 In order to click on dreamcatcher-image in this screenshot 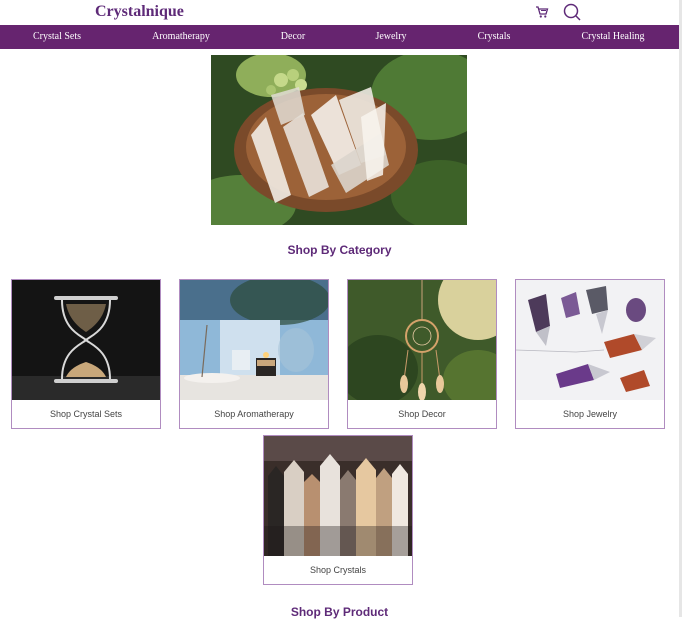, I will do `click(422, 340)`.